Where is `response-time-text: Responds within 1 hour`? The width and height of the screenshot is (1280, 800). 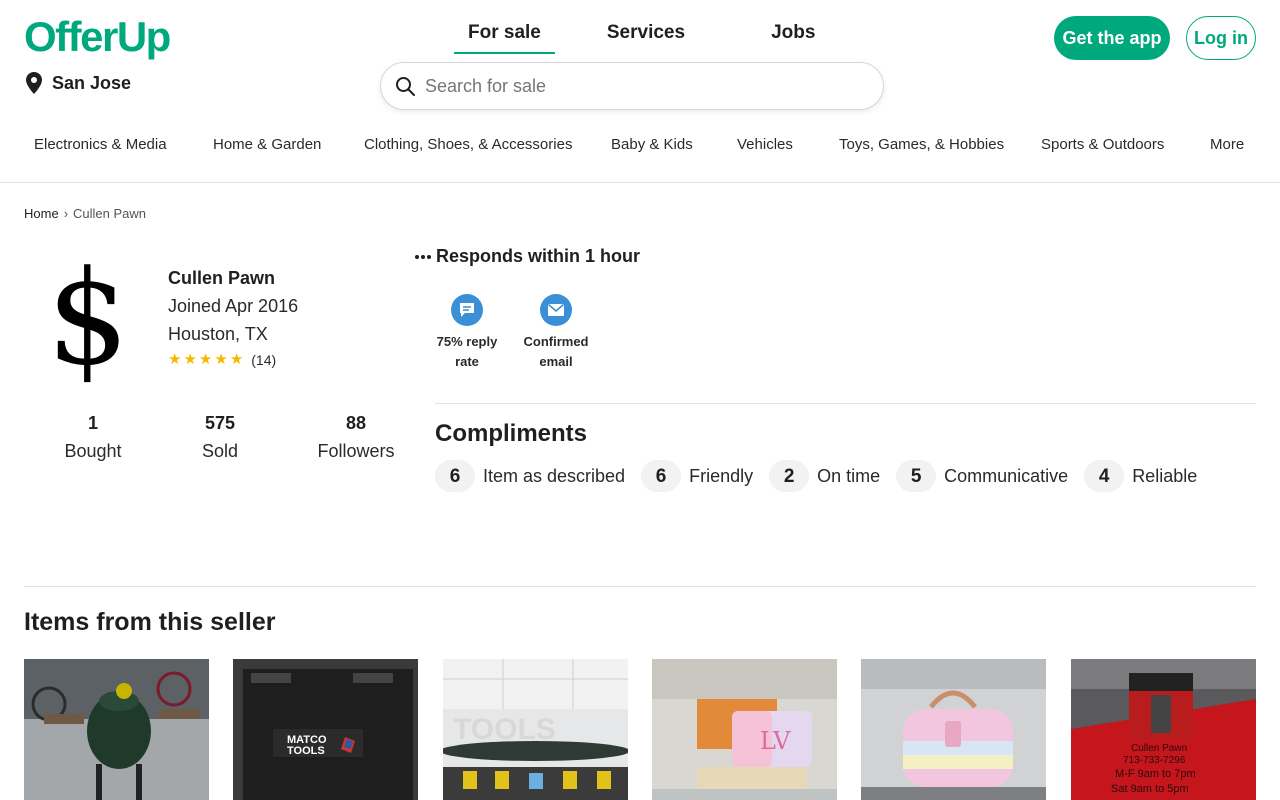 response-time-text: Responds within 1 hour is located at coordinates (538, 256).